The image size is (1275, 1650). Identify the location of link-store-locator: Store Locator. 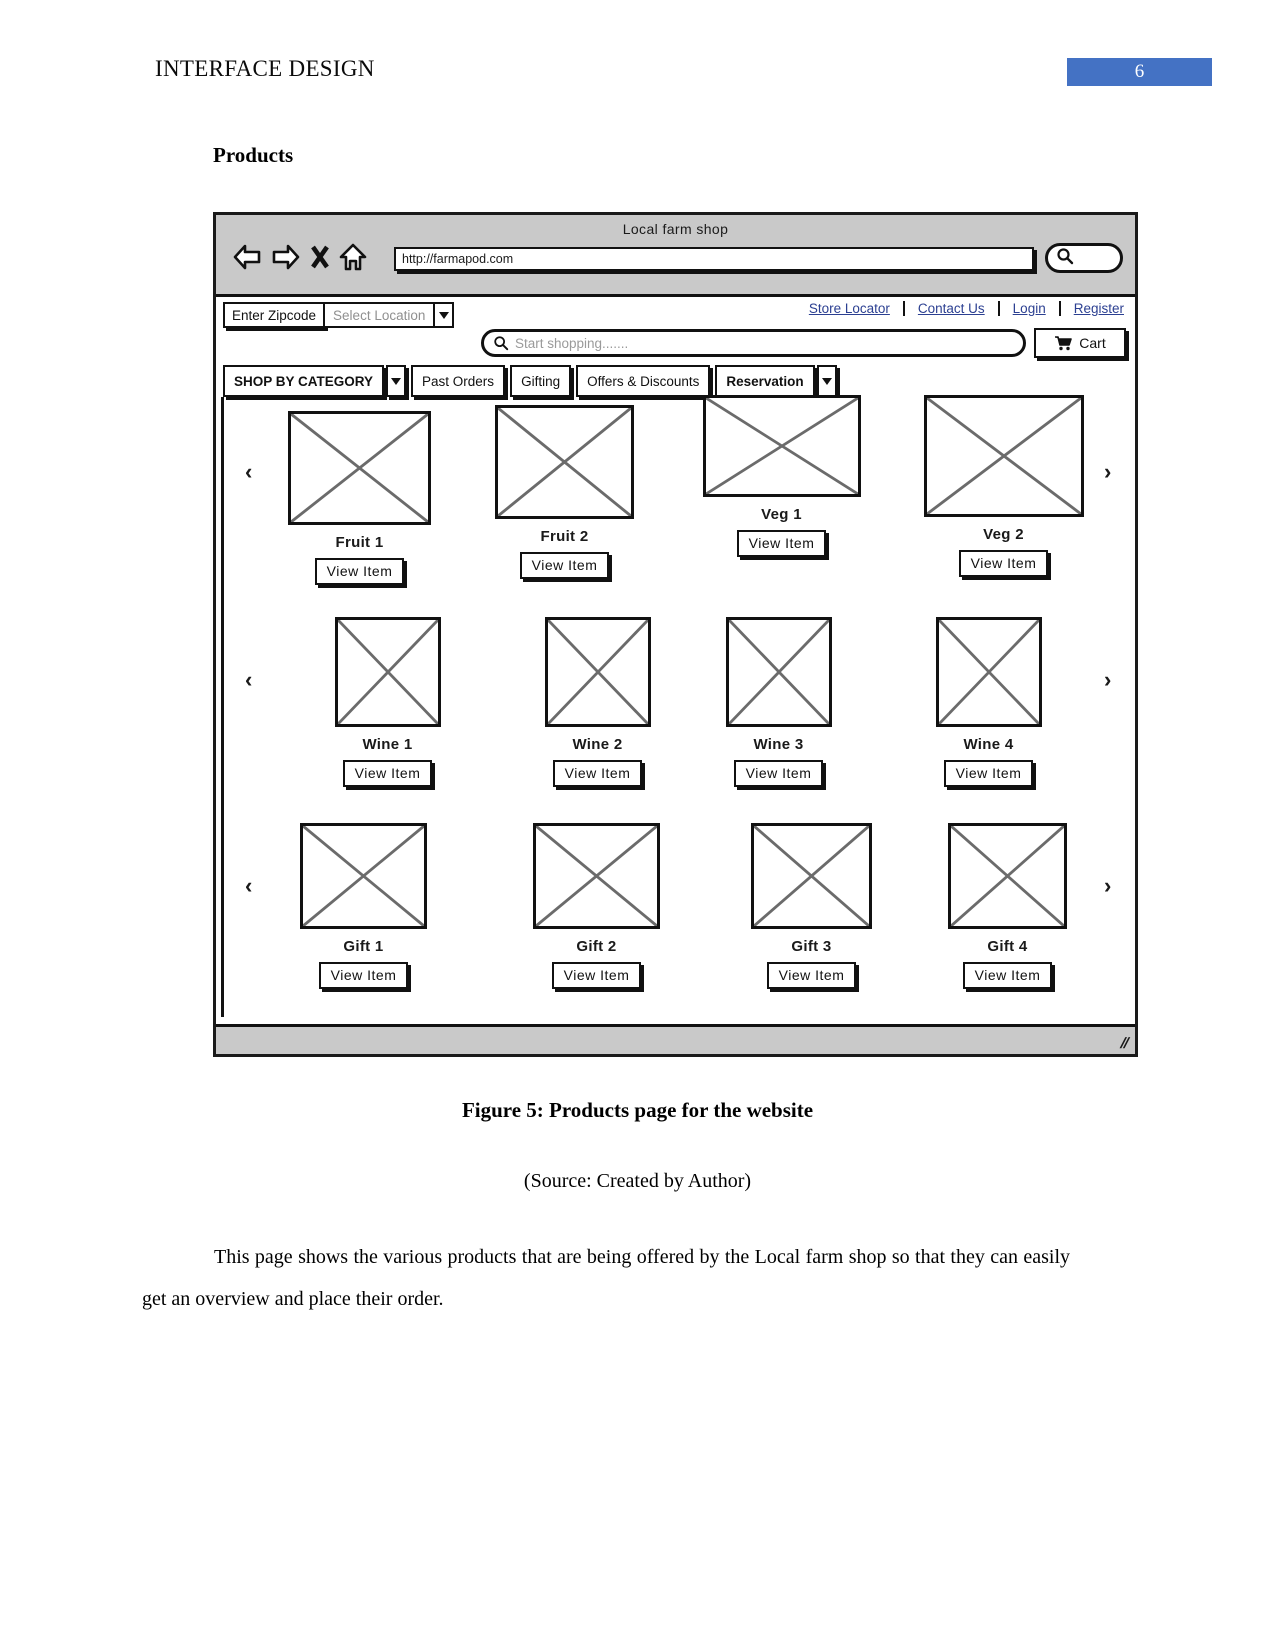
(850, 308).